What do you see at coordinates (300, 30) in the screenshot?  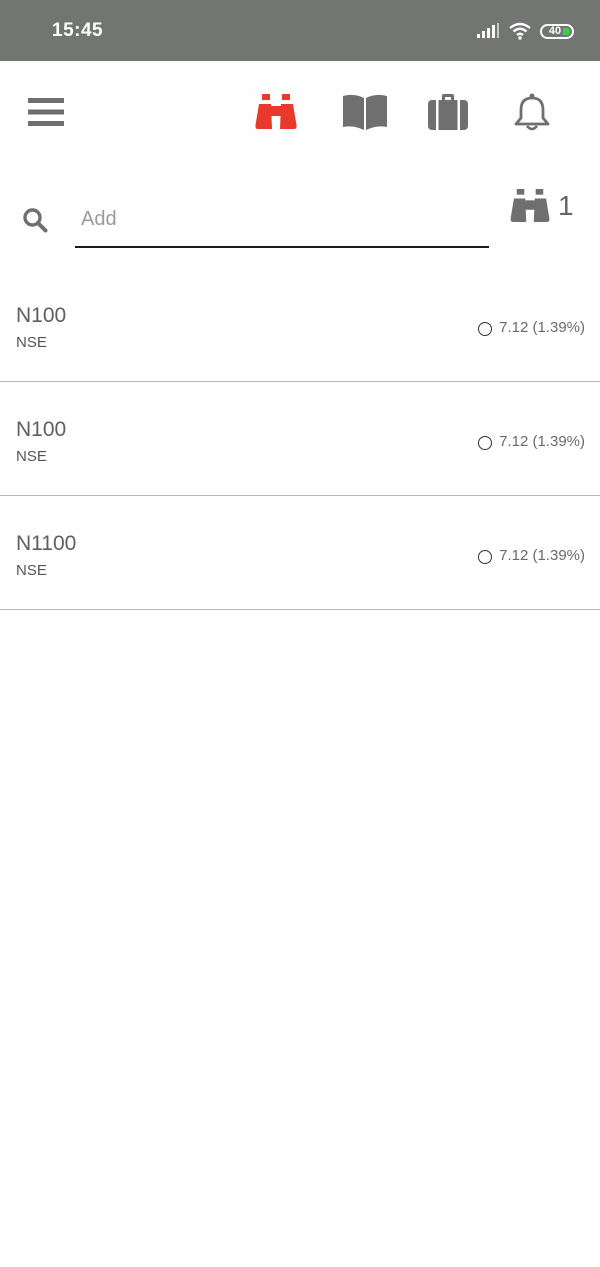 I see `status-bar: 15:45 40` at bounding box center [300, 30].